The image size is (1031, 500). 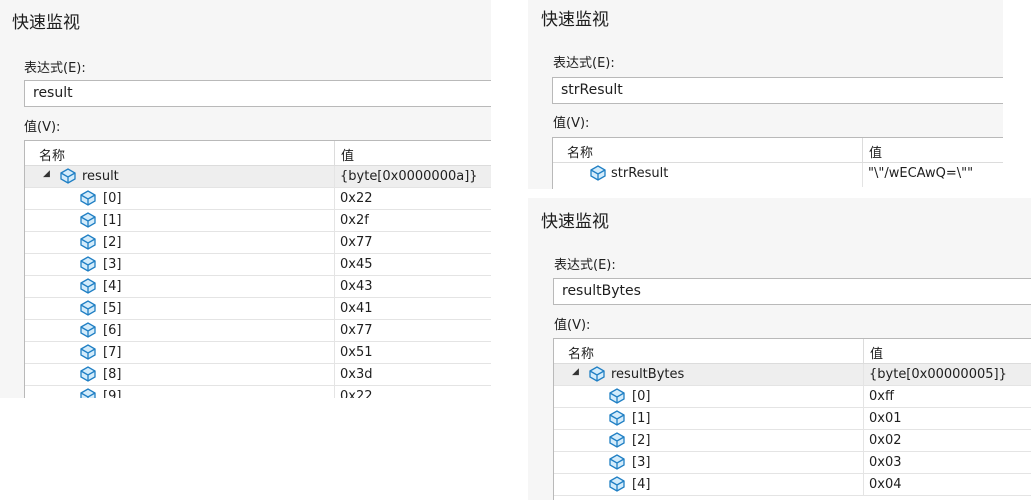 What do you see at coordinates (112, 393) in the screenshot?
I see `element-index: [9]` at bounding box center [112, 393].